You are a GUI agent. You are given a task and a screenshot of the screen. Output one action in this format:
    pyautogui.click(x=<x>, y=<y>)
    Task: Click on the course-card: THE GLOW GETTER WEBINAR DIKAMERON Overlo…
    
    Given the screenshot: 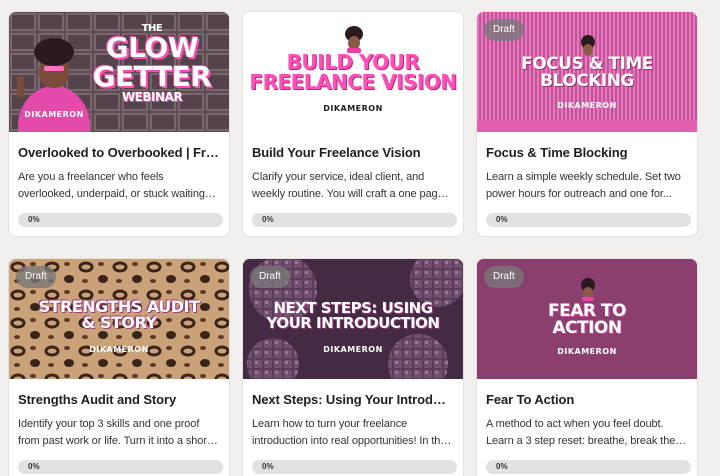 What is the action you would take?
    pyautogui.click(x=119, y=124)
    